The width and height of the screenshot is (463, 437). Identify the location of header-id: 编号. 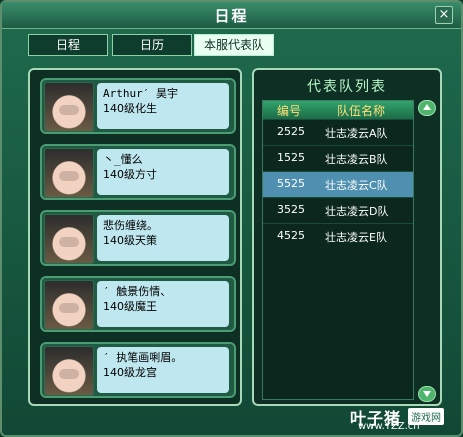
(289, 111).